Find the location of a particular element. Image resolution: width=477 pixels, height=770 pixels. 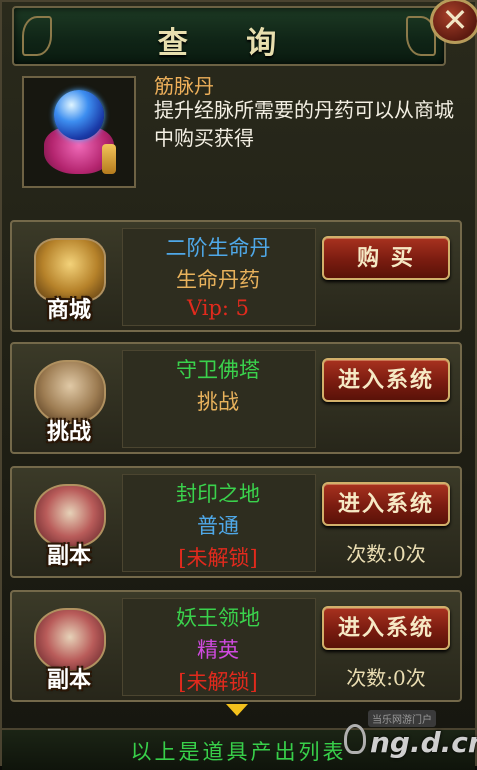

source-requirement: Vip: 5 is located at coordinates (218, 308).